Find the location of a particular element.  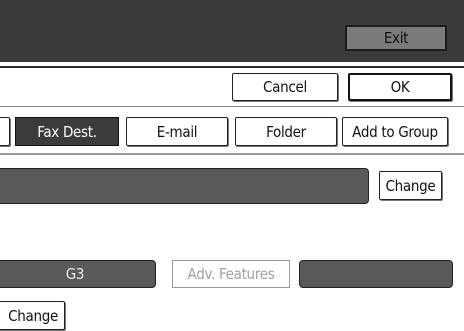

features-display is located at coordinates (376, 274).